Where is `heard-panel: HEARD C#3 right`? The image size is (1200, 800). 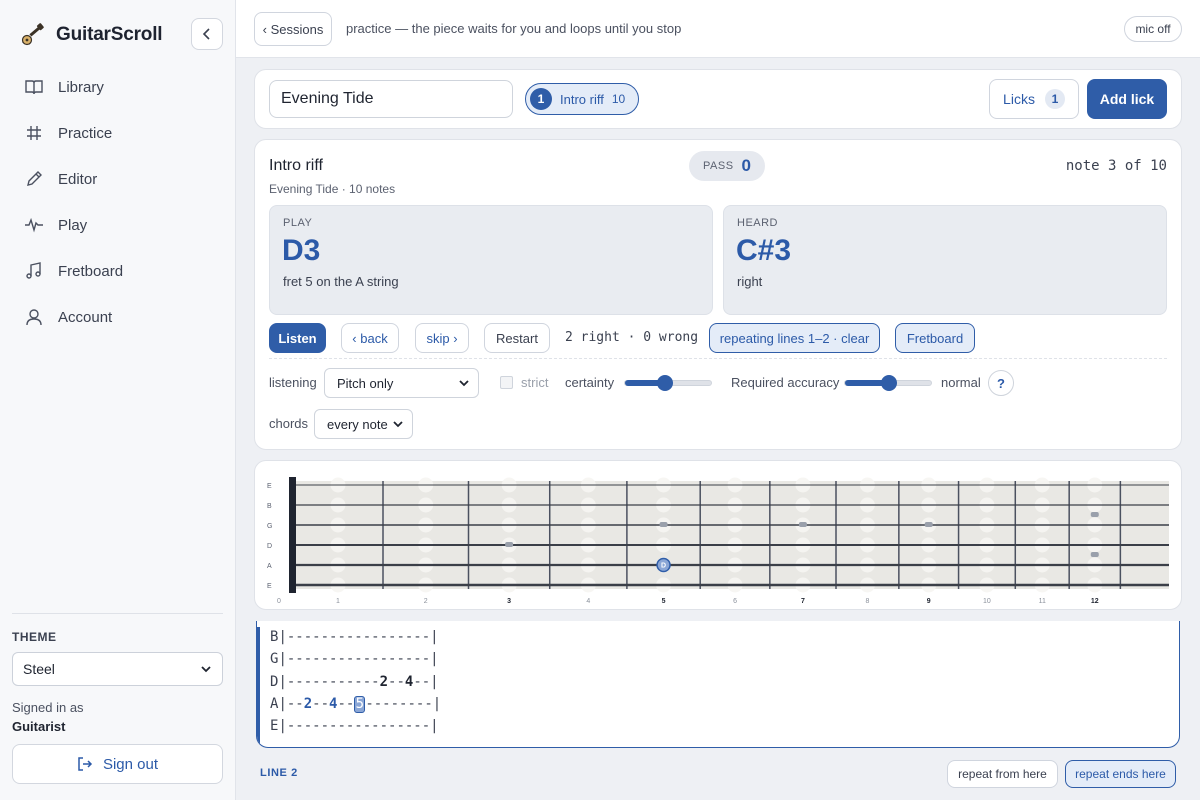 heard-panel: HEARD C#3 right is located at coordinates (945, 260).